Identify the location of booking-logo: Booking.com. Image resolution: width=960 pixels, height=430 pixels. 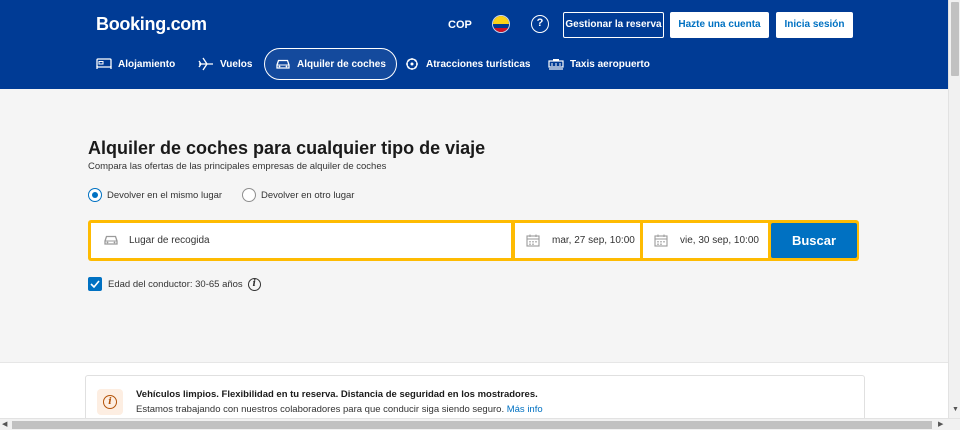
(151, 24).